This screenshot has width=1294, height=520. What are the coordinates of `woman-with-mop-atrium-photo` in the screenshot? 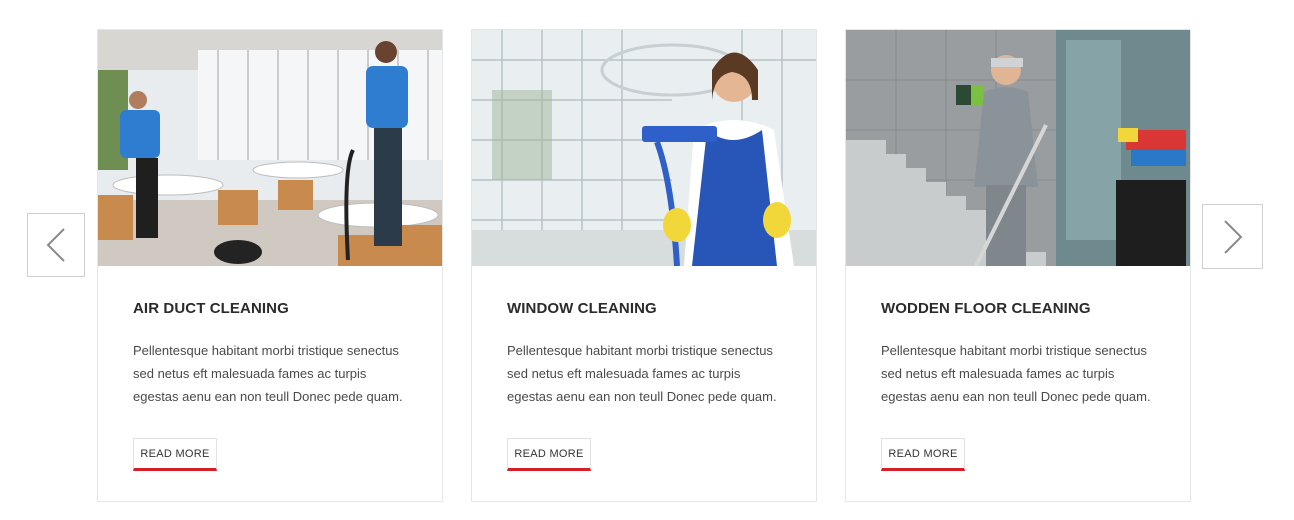 It's located at (644, 148).